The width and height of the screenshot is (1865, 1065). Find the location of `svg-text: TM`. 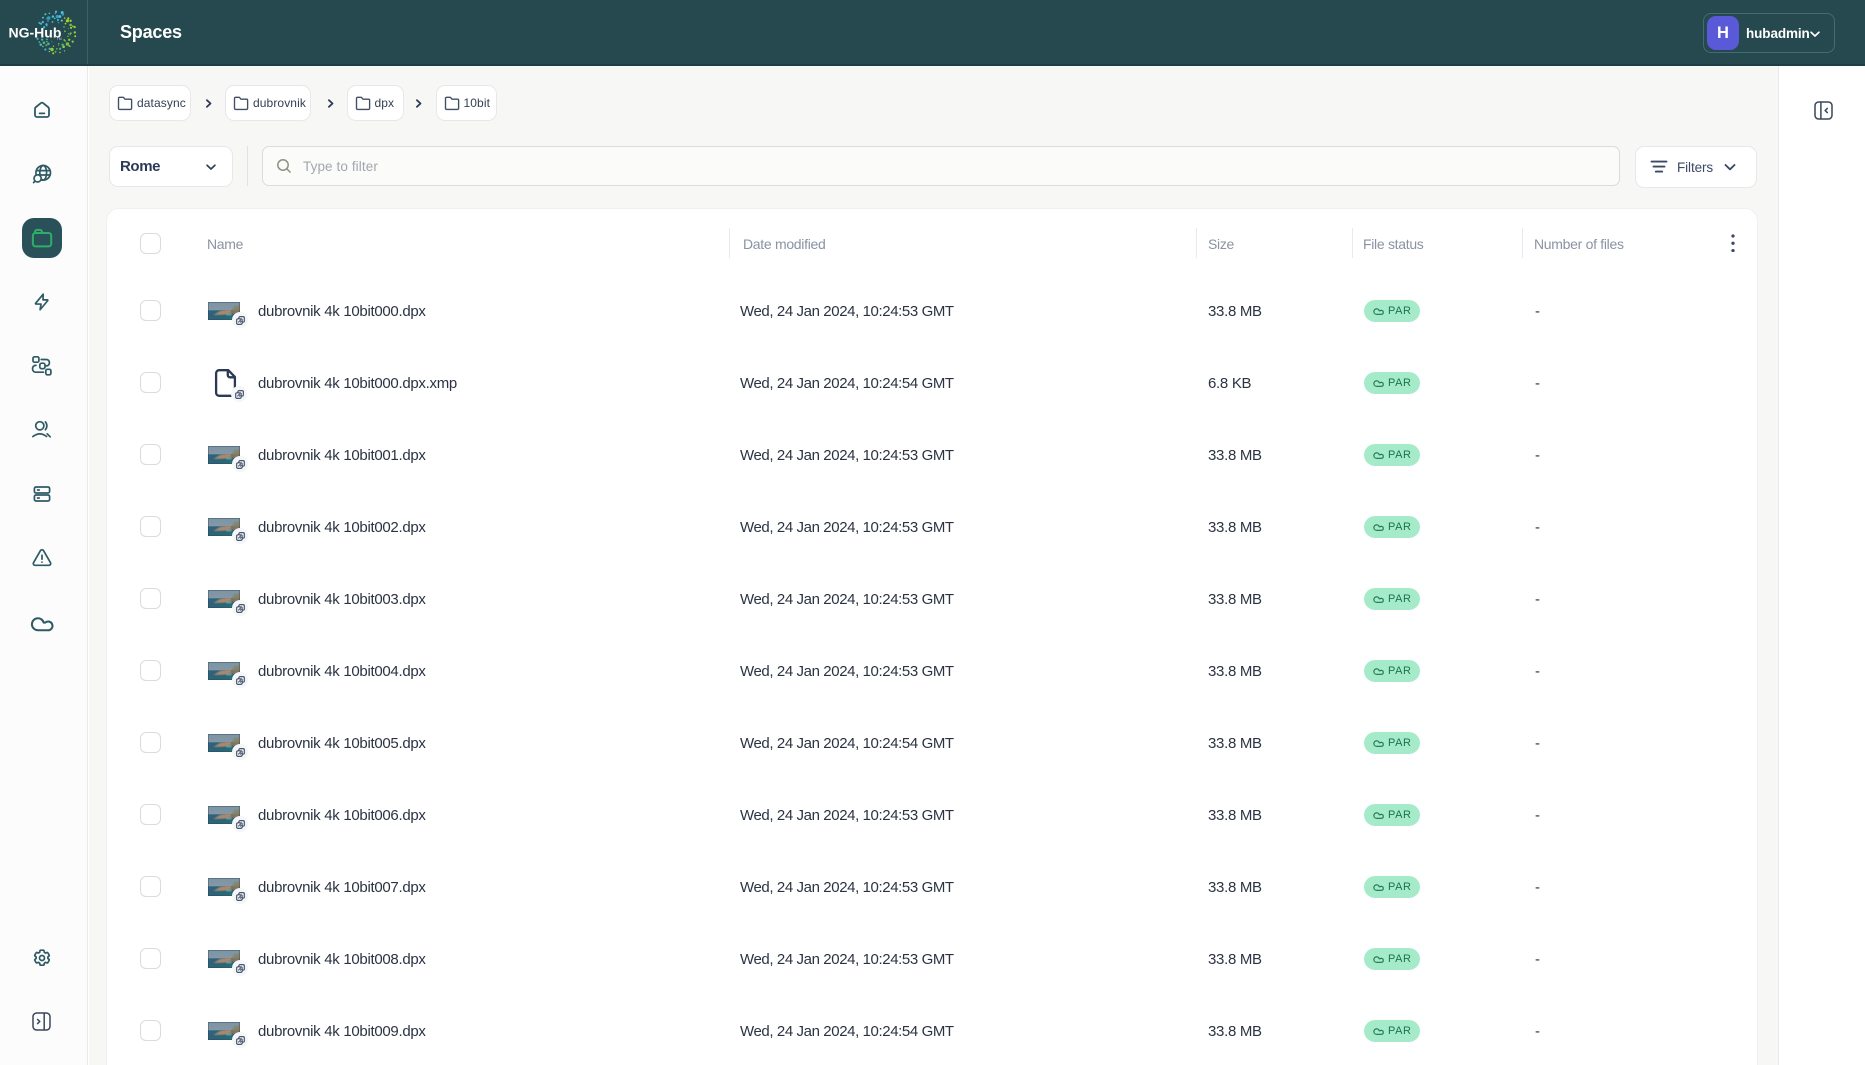

svg-text: TM is located at coordinates (59, 39).